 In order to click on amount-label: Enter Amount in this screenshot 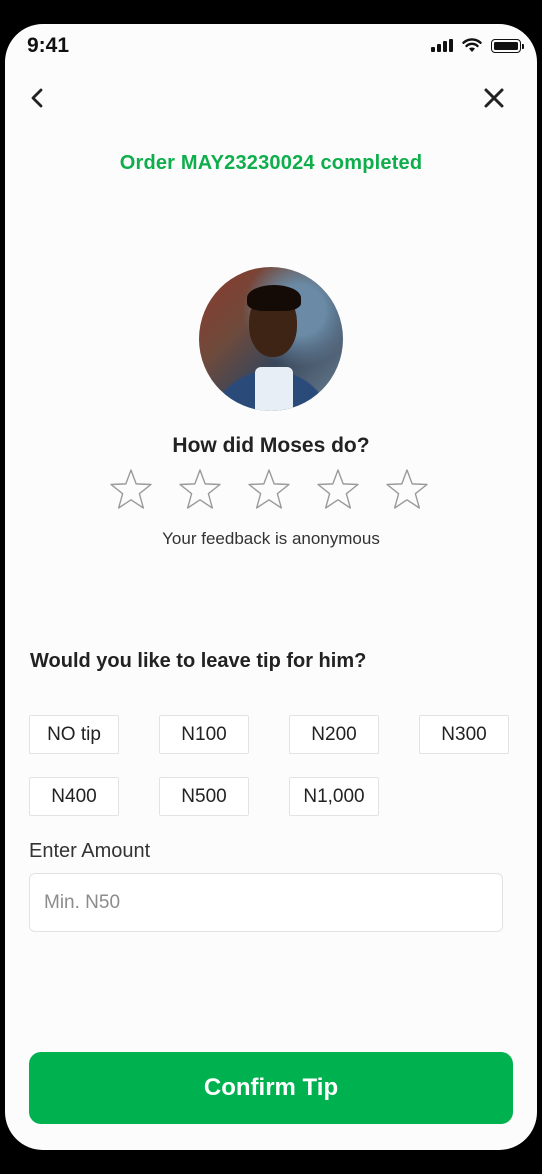, I will do `click(90, 851)`.